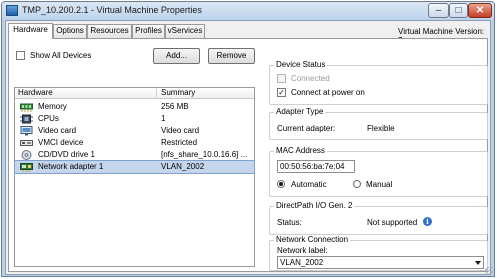 The height and width of the screenshot is (279, 497). What do you see at coordinates (175, 106) in the screenshot?
I see `hardware-summary: 256 MB` at bounding box center [175, 106].